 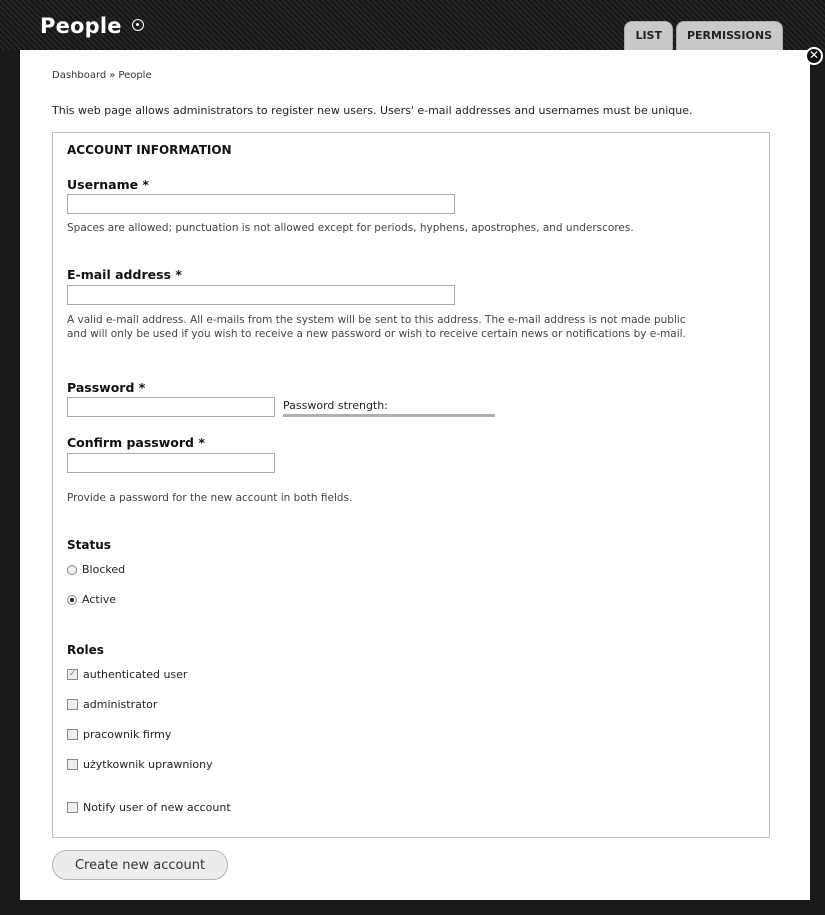 I want to click on role-label: pracownik firmy, so click(x=127, y=734).